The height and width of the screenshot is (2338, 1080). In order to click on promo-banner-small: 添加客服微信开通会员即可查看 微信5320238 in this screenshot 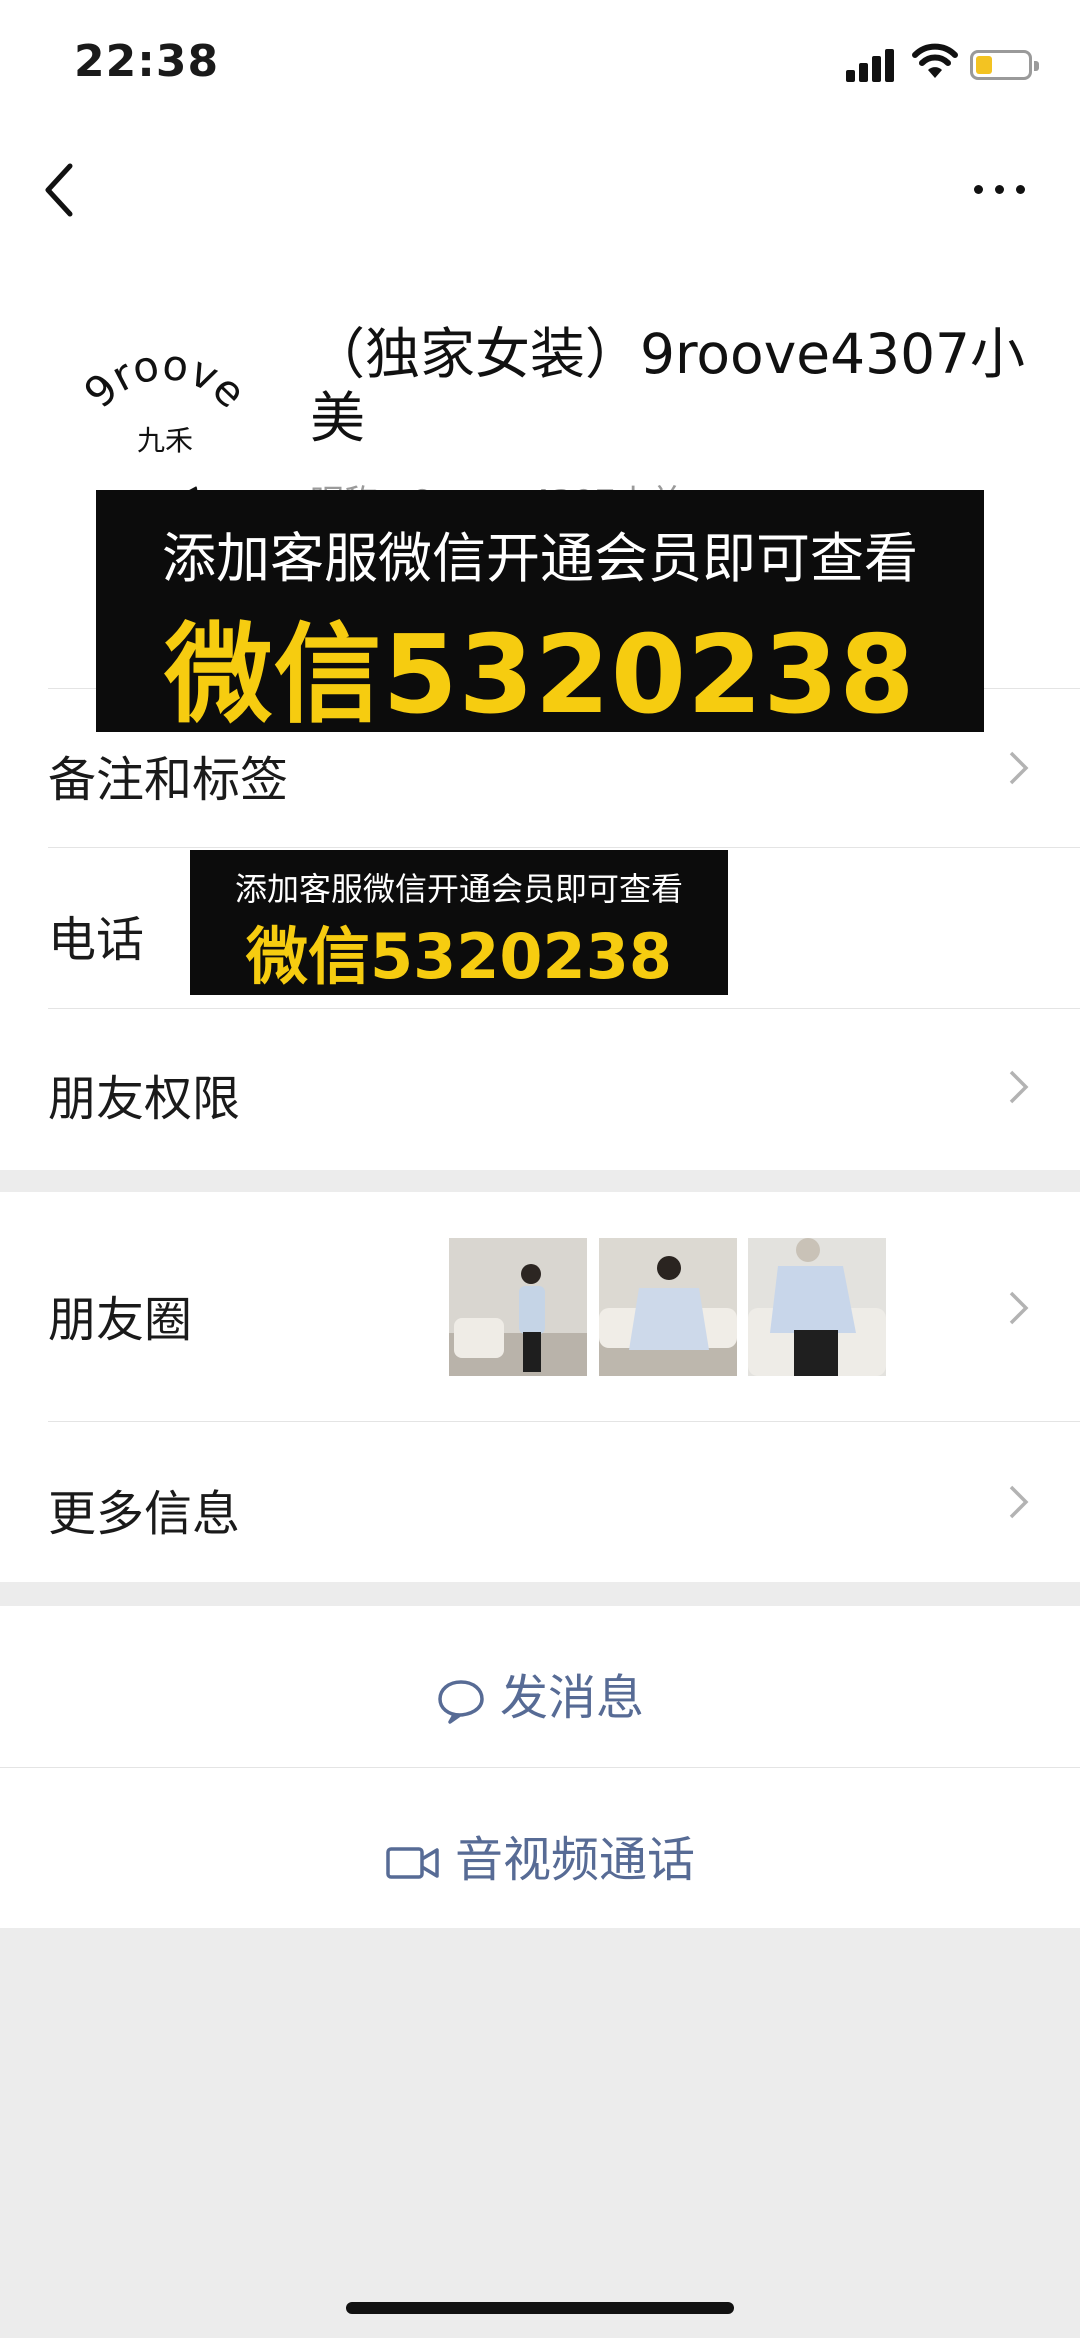, I will do `click(459, 922)`.